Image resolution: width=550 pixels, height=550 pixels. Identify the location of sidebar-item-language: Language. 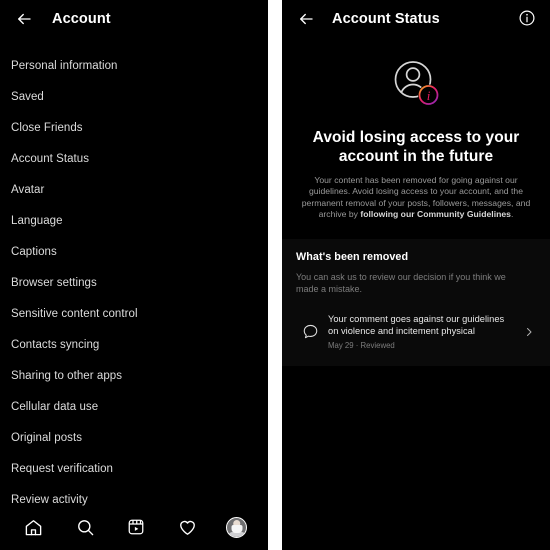
(139, 220).